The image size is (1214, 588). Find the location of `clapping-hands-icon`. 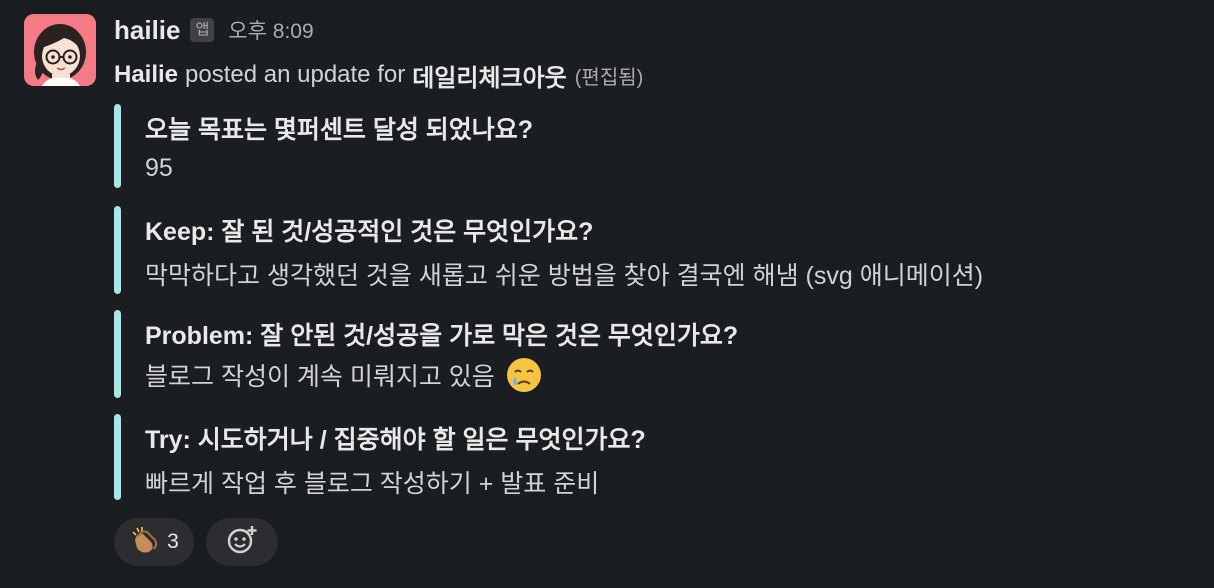

clapping-hands-icon is located at coordinates (145, 542).